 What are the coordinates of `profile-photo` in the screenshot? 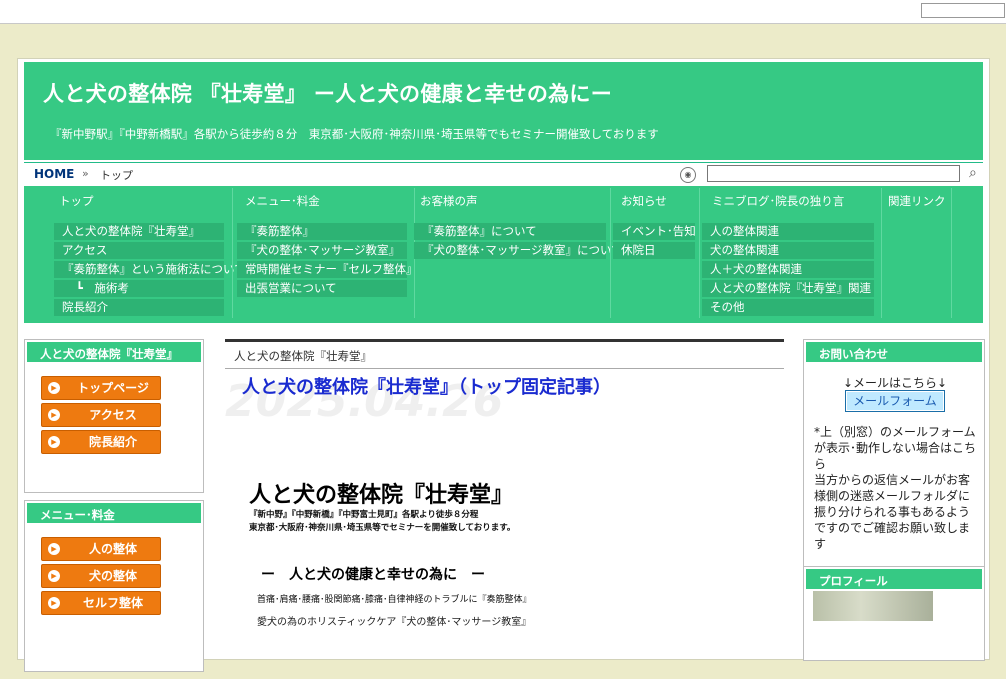 It's located at (873, 606).